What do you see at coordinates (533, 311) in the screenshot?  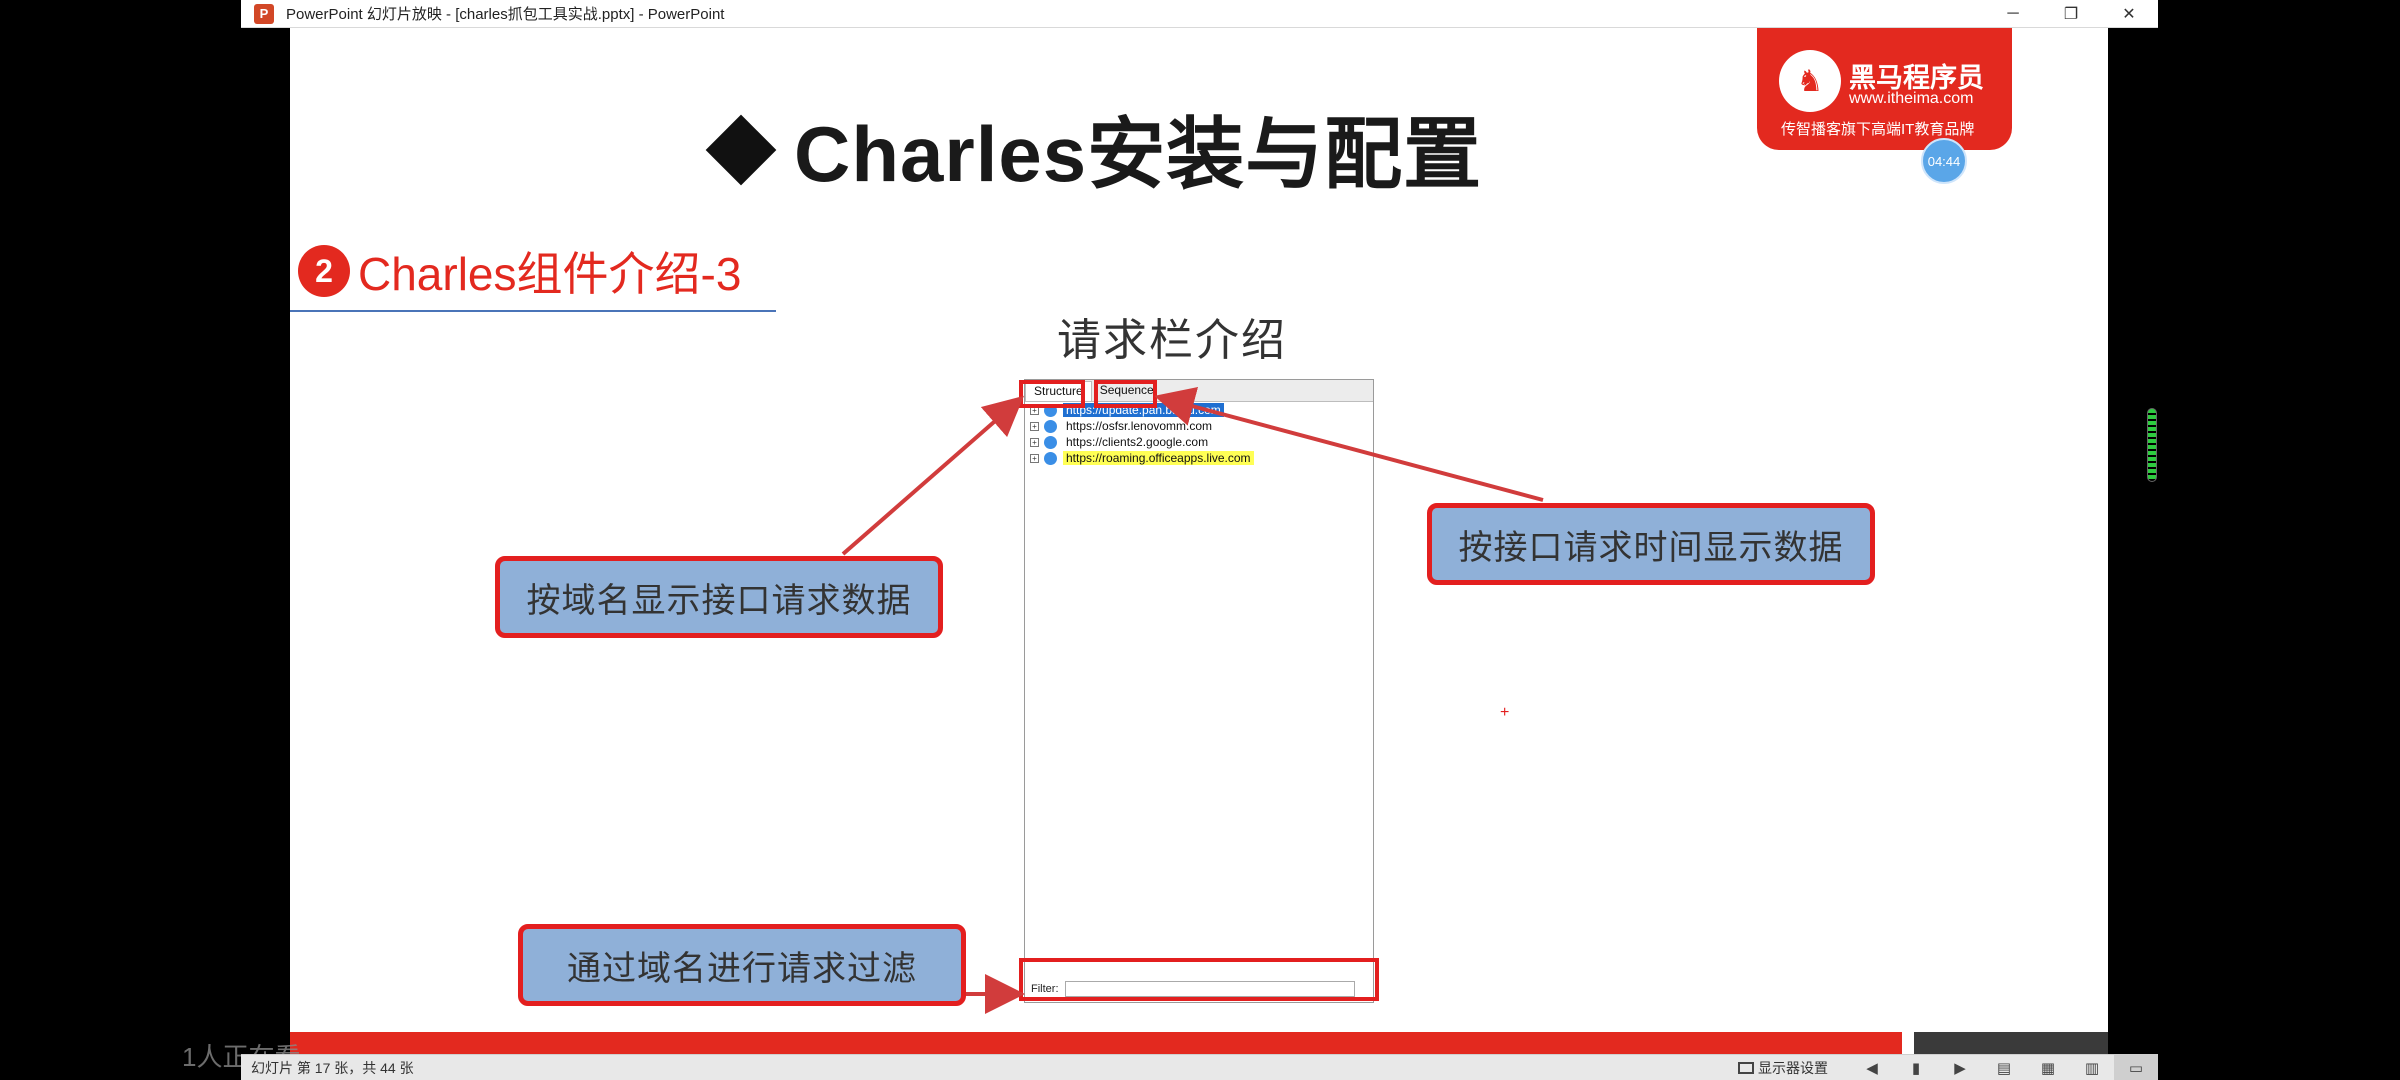 I see `section-divider` at bounding box center [533, 311].